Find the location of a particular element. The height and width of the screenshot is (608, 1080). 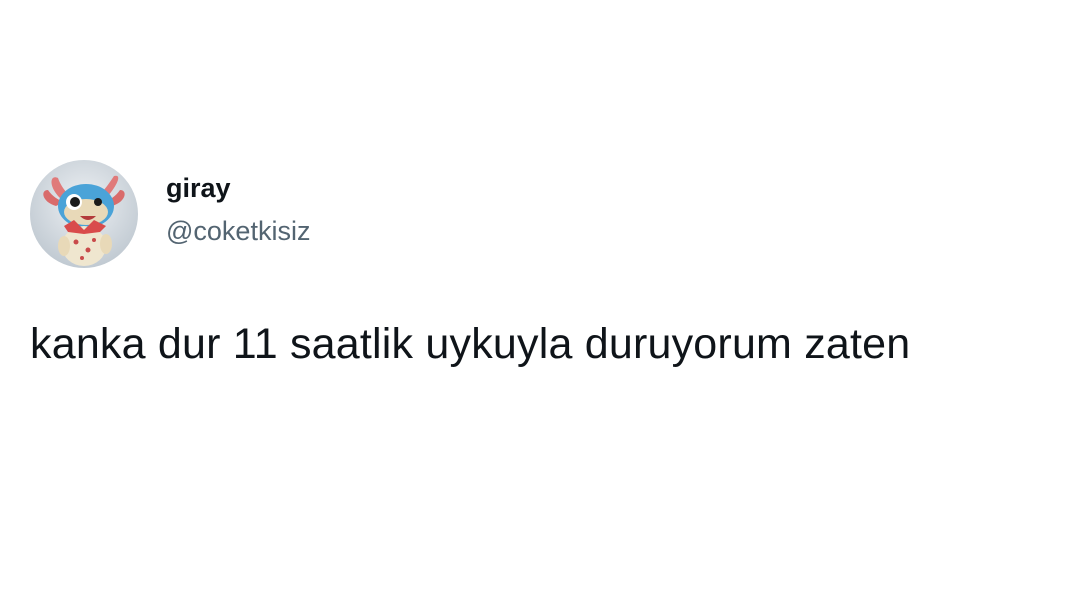

avatar is located at coordinates (84, 214).